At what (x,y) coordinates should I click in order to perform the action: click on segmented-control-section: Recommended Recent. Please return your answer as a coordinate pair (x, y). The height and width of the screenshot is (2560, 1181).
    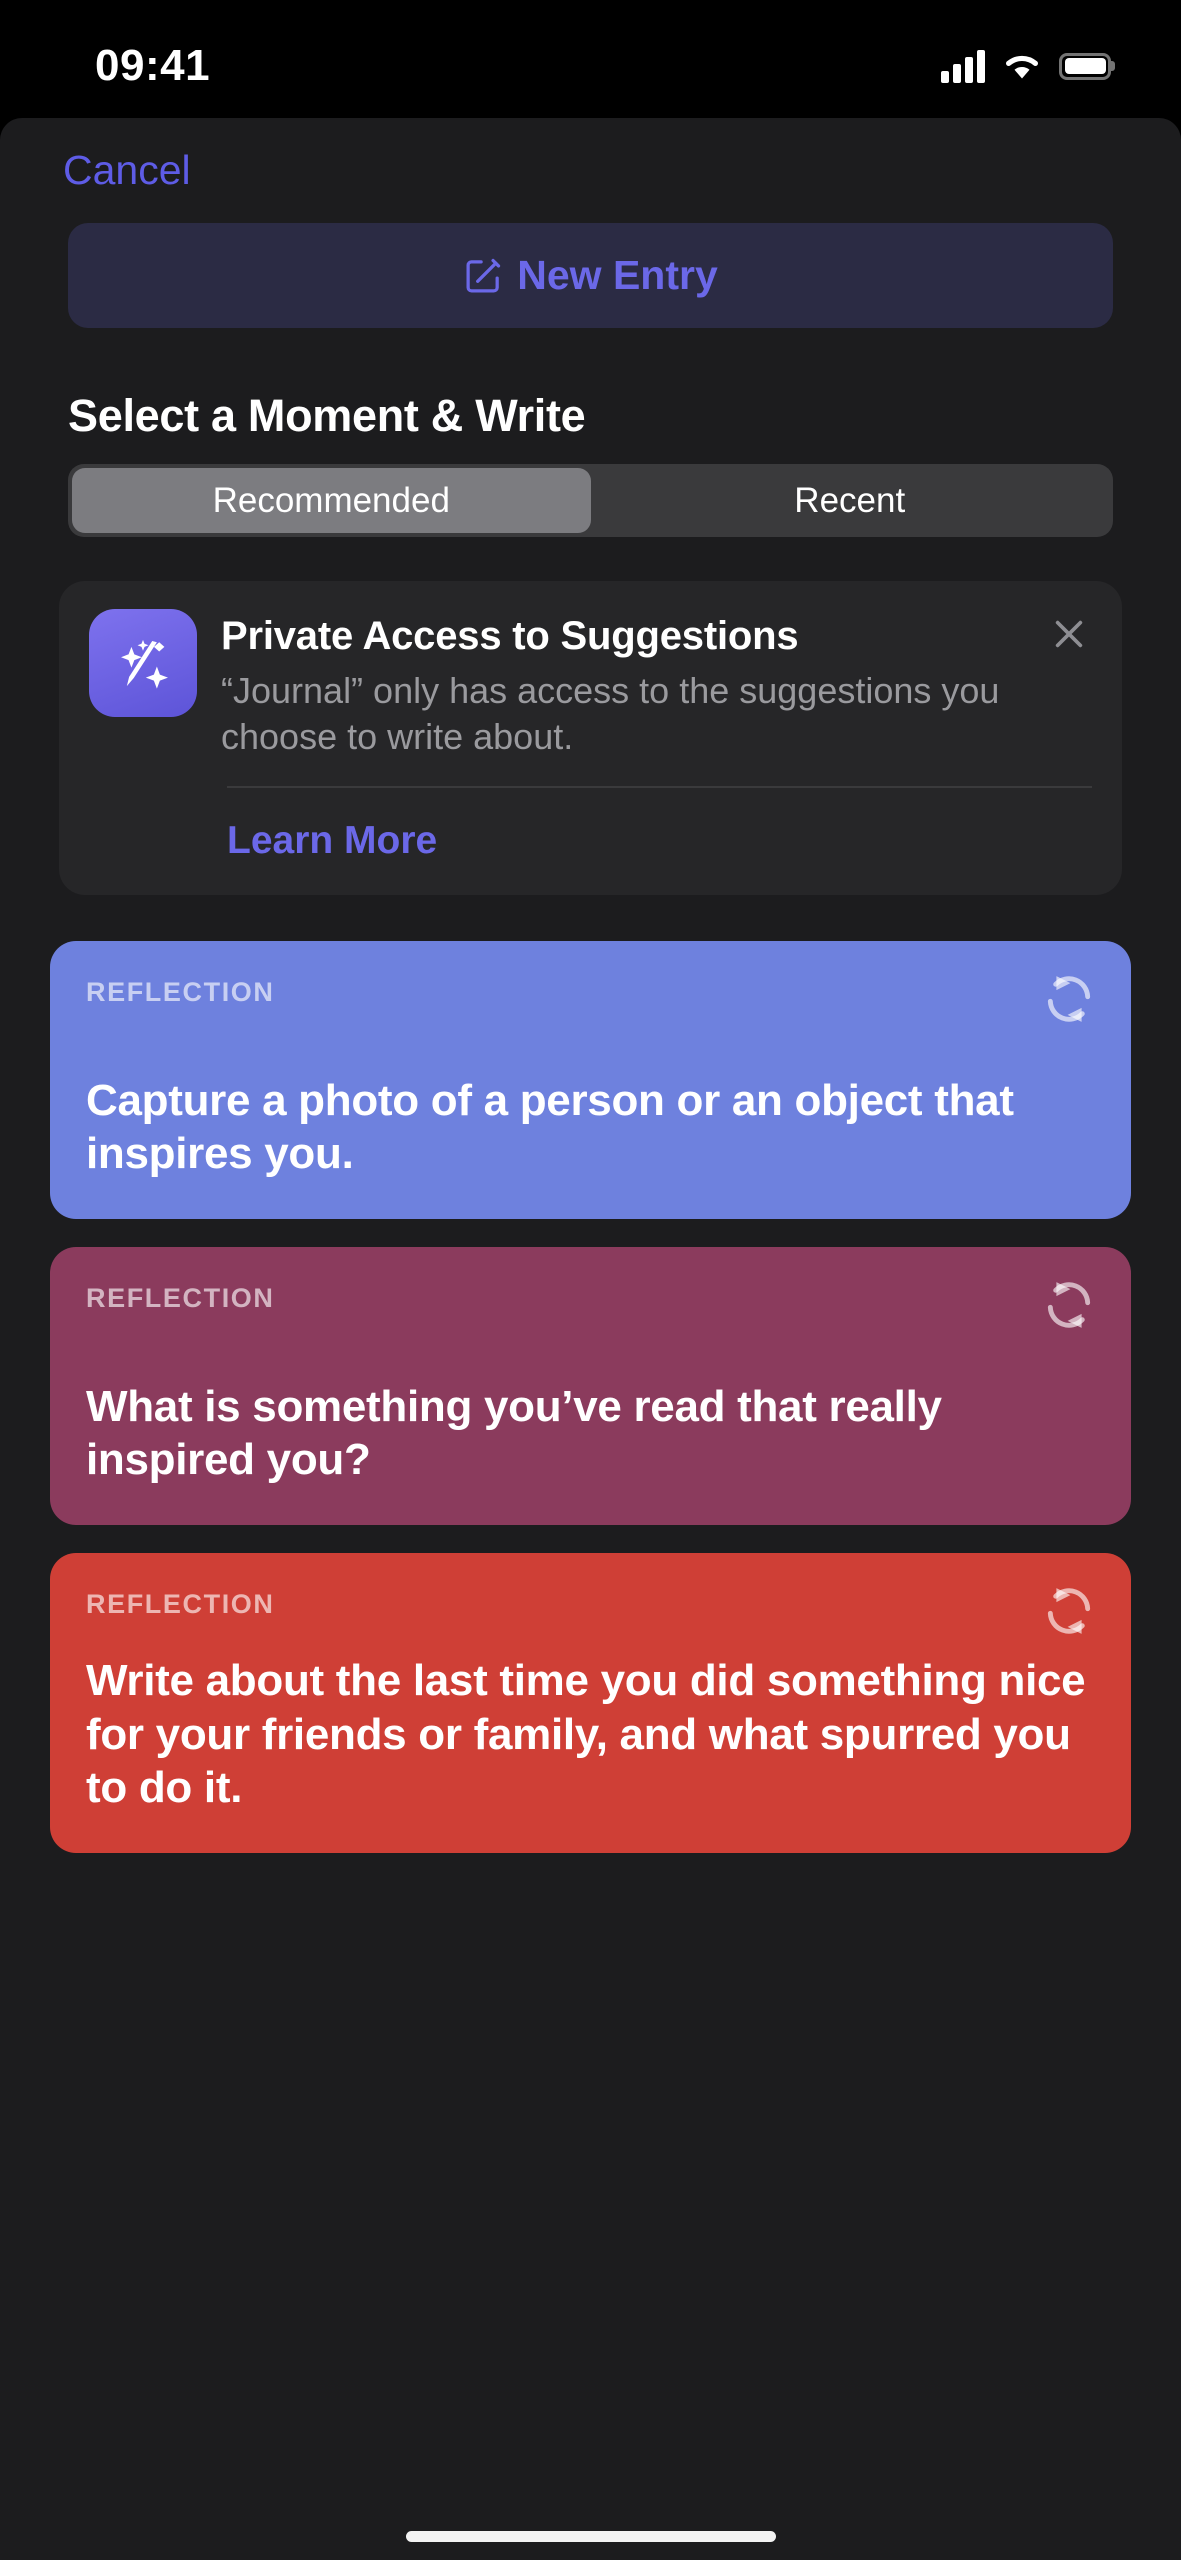
    Looking at the image, I should click on (590, 500).